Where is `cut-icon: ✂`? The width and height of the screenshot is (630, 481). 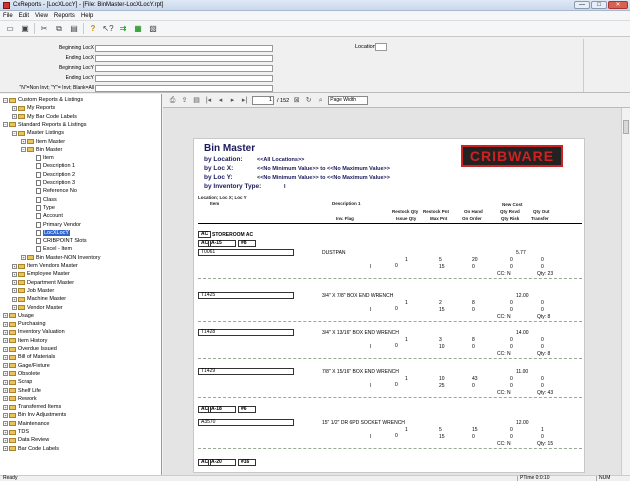 cut-icon: ✂ is located at coordinates (44, 28).